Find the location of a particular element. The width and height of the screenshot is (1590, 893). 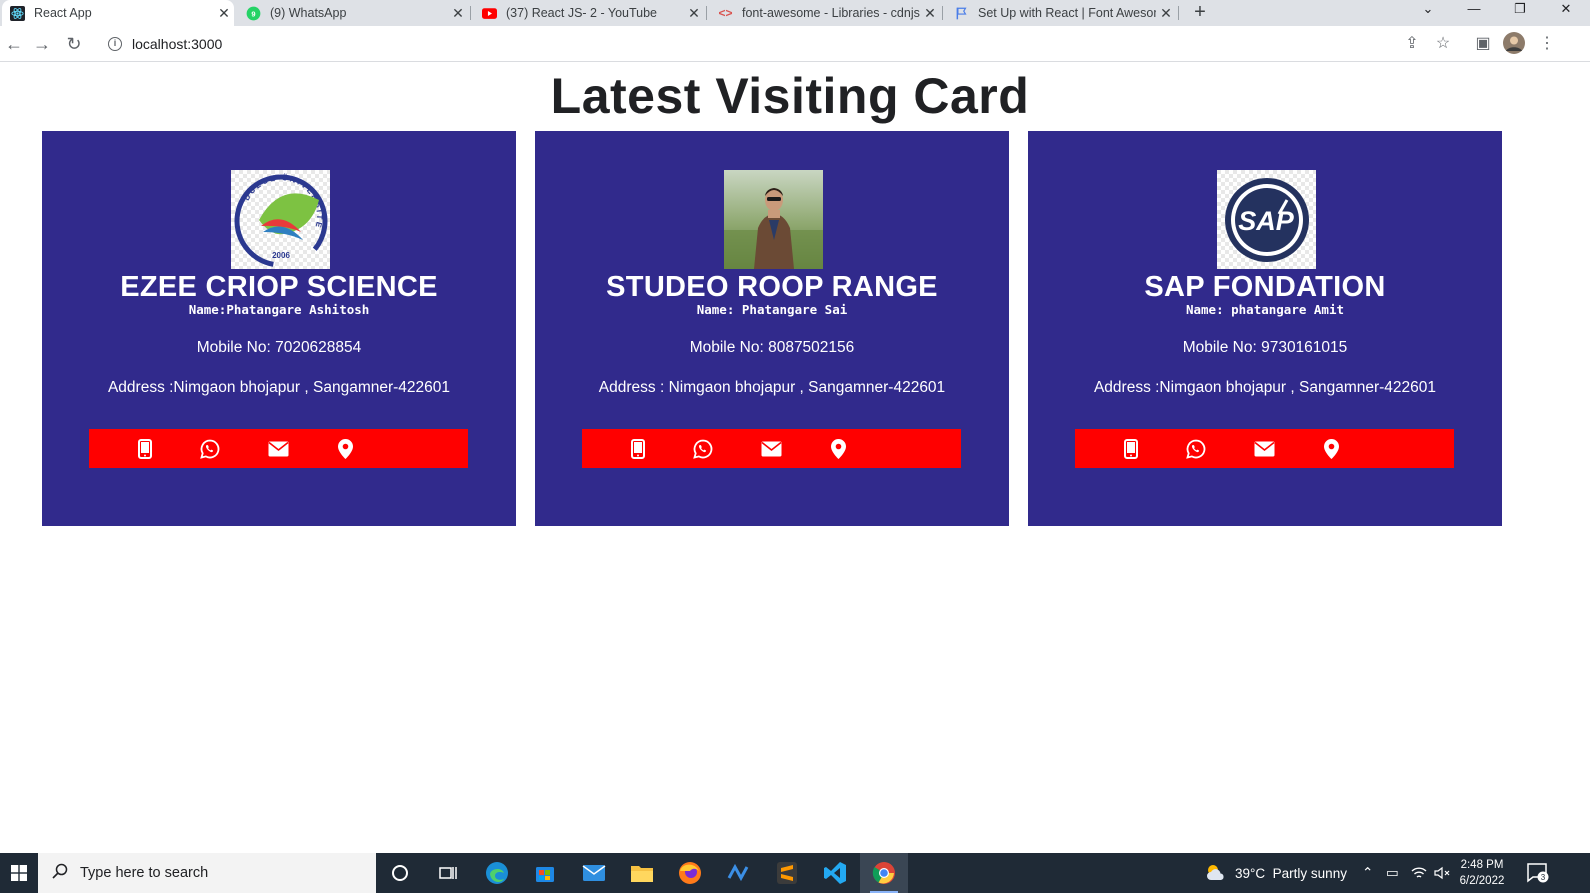

mobile-number: Mobile No: 9730161015 is located at coordinates (1265, 347).